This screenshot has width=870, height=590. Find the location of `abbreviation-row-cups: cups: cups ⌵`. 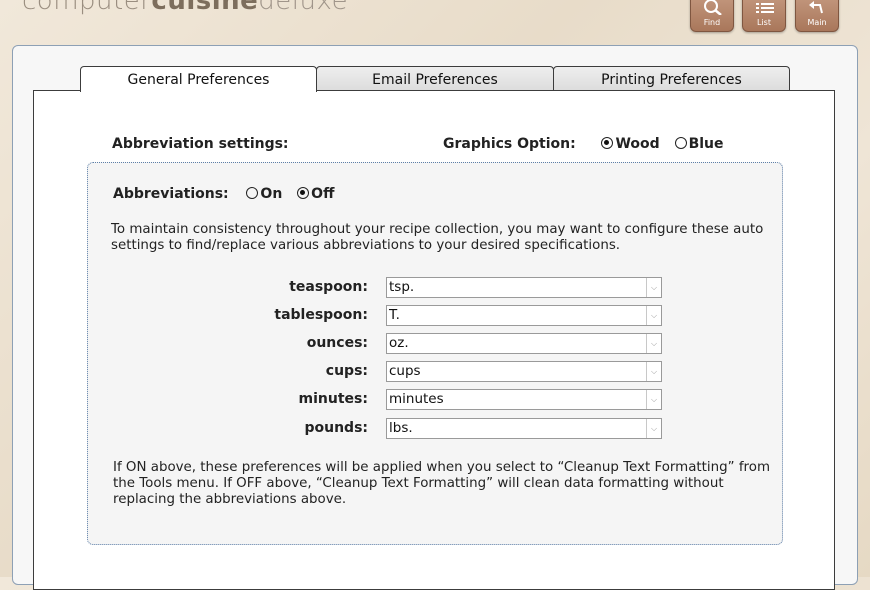

abbreviation-row-cups: cups: cups ⌵ is located at coordinates (435, 372).